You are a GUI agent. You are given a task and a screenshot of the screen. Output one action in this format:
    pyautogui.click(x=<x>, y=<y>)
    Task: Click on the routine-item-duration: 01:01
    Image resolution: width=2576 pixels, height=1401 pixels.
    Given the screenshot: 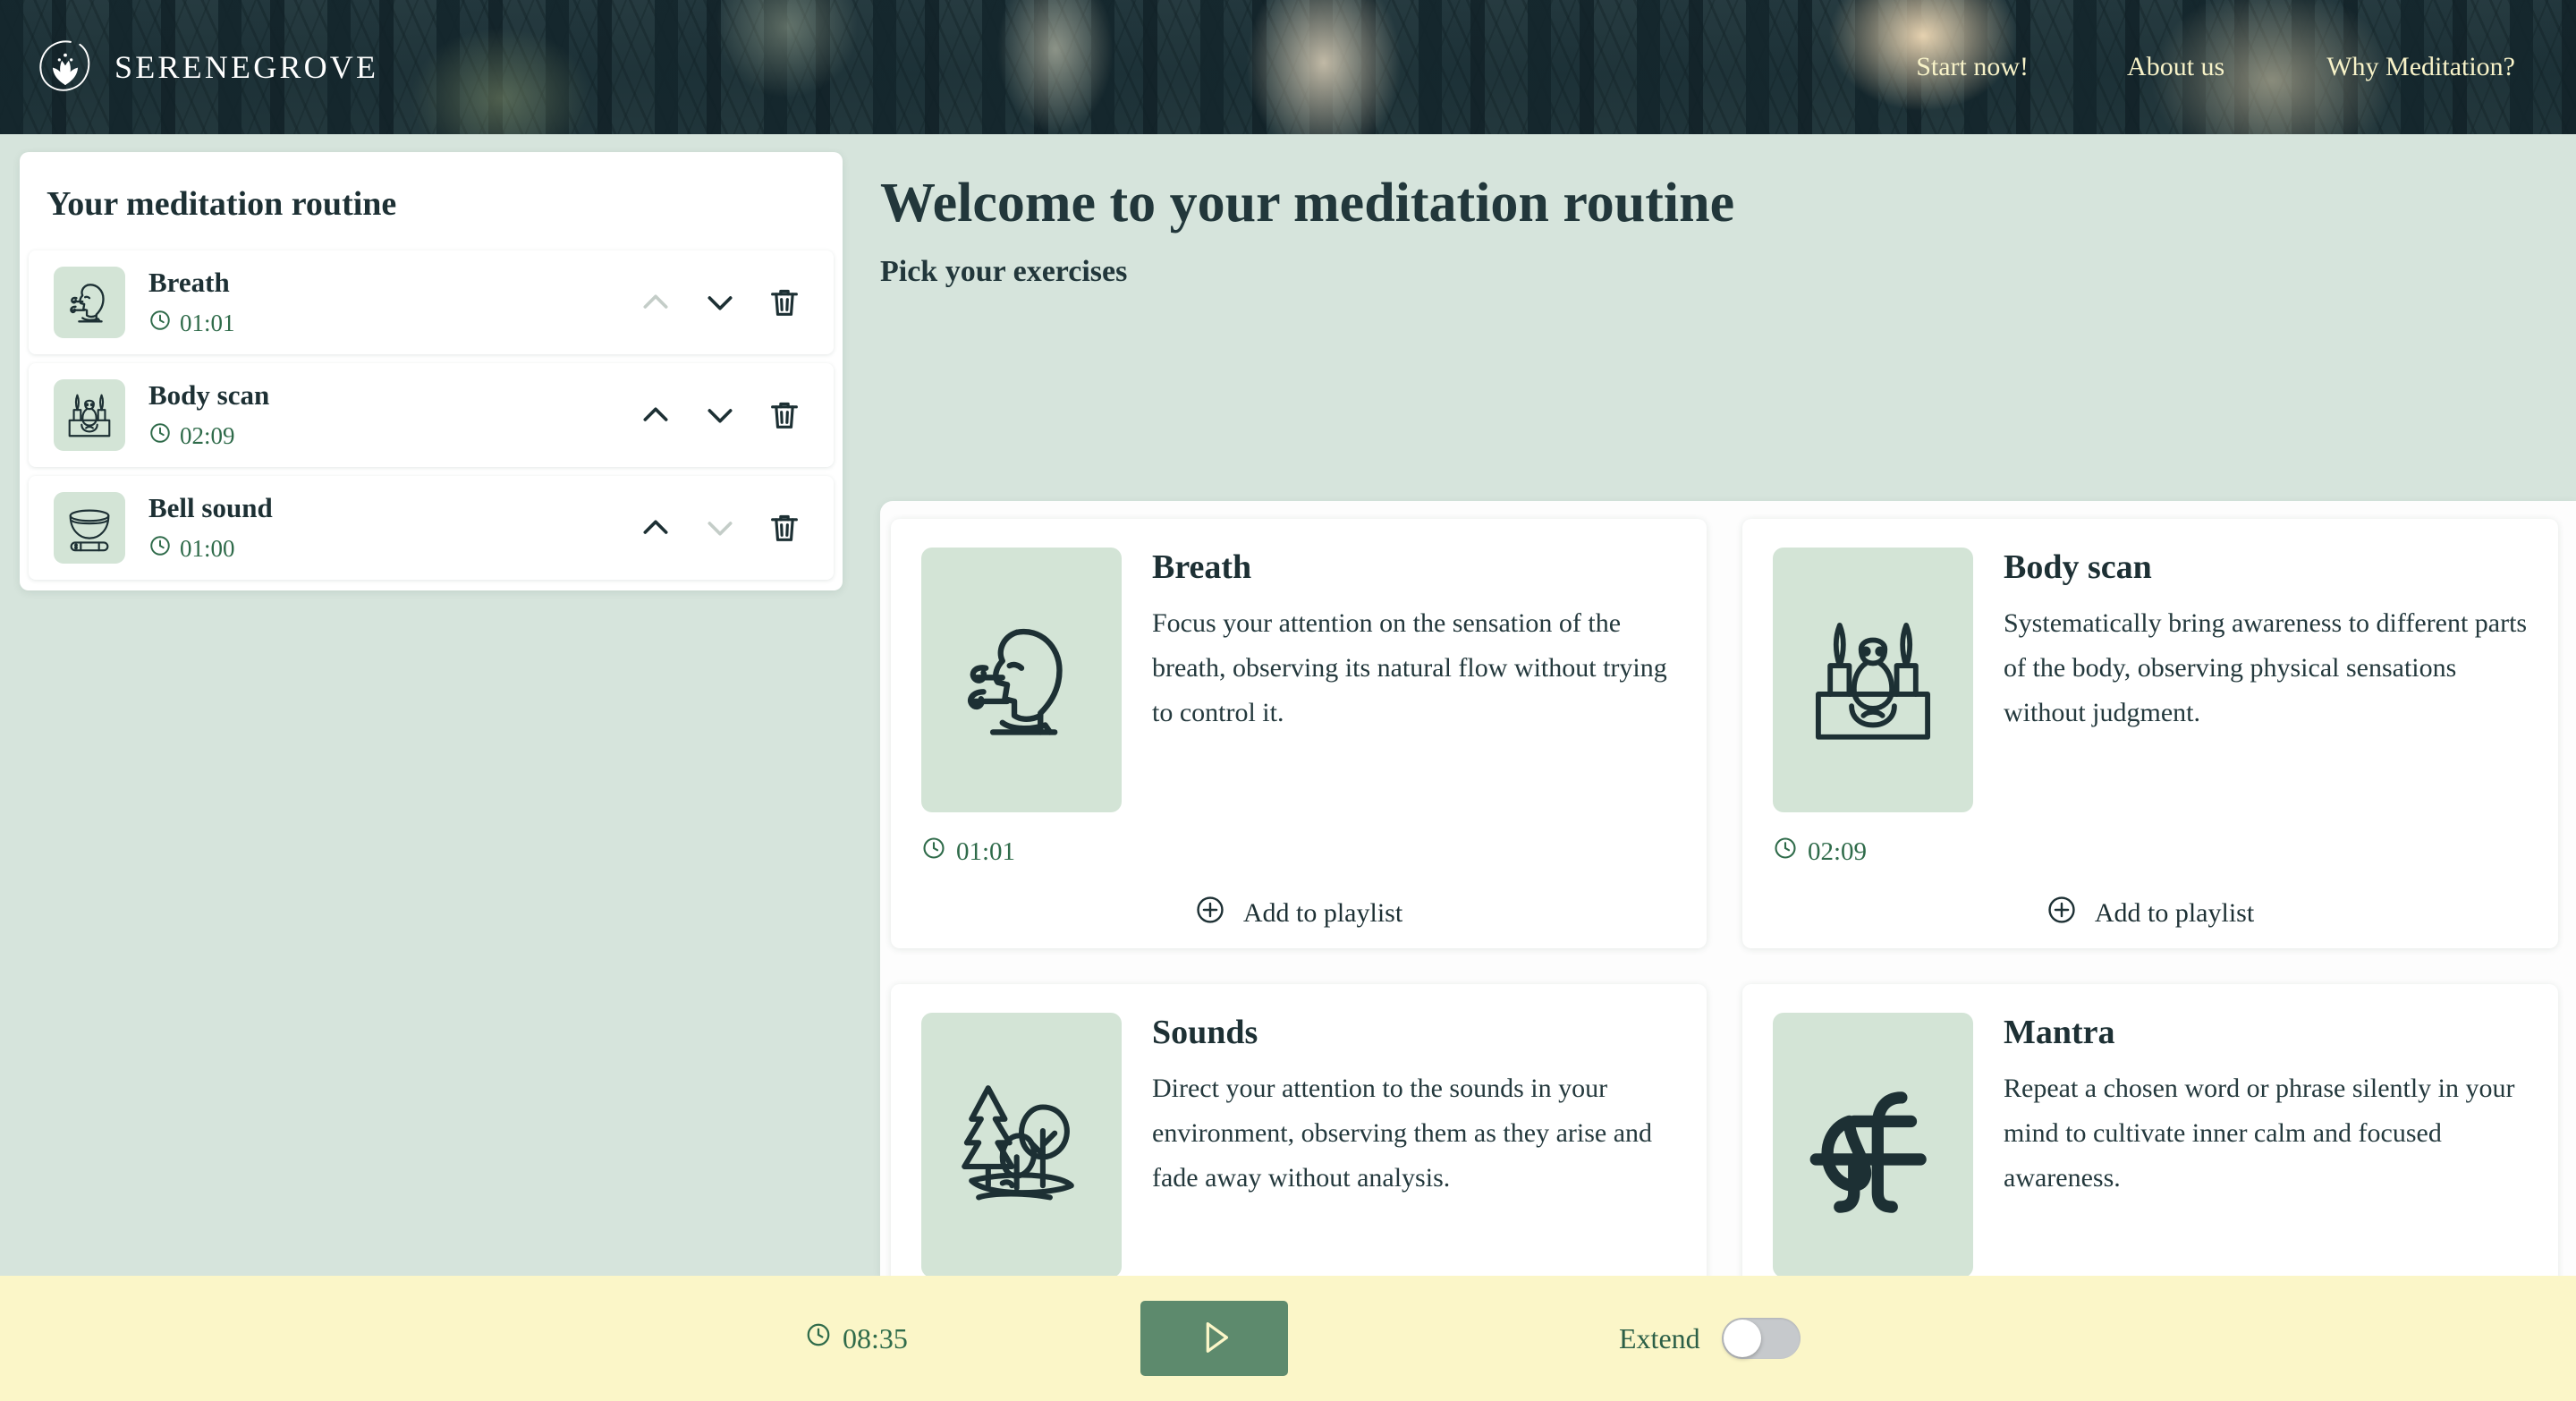 What is the action you would take?
    pyautogui.click(x=391, y=323)
    